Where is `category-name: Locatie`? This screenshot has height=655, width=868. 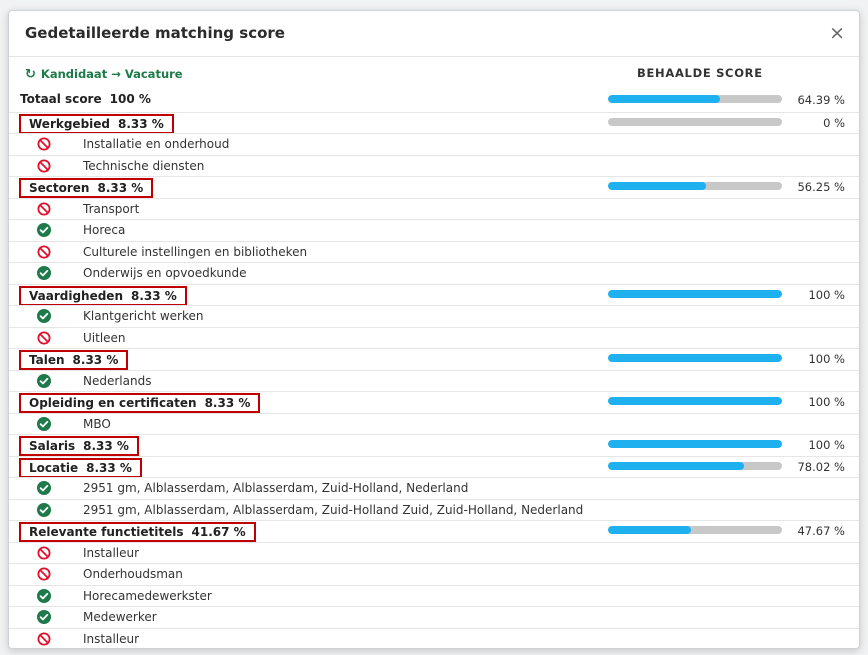
category-name: Locatie is located at coordinates (54, 467).